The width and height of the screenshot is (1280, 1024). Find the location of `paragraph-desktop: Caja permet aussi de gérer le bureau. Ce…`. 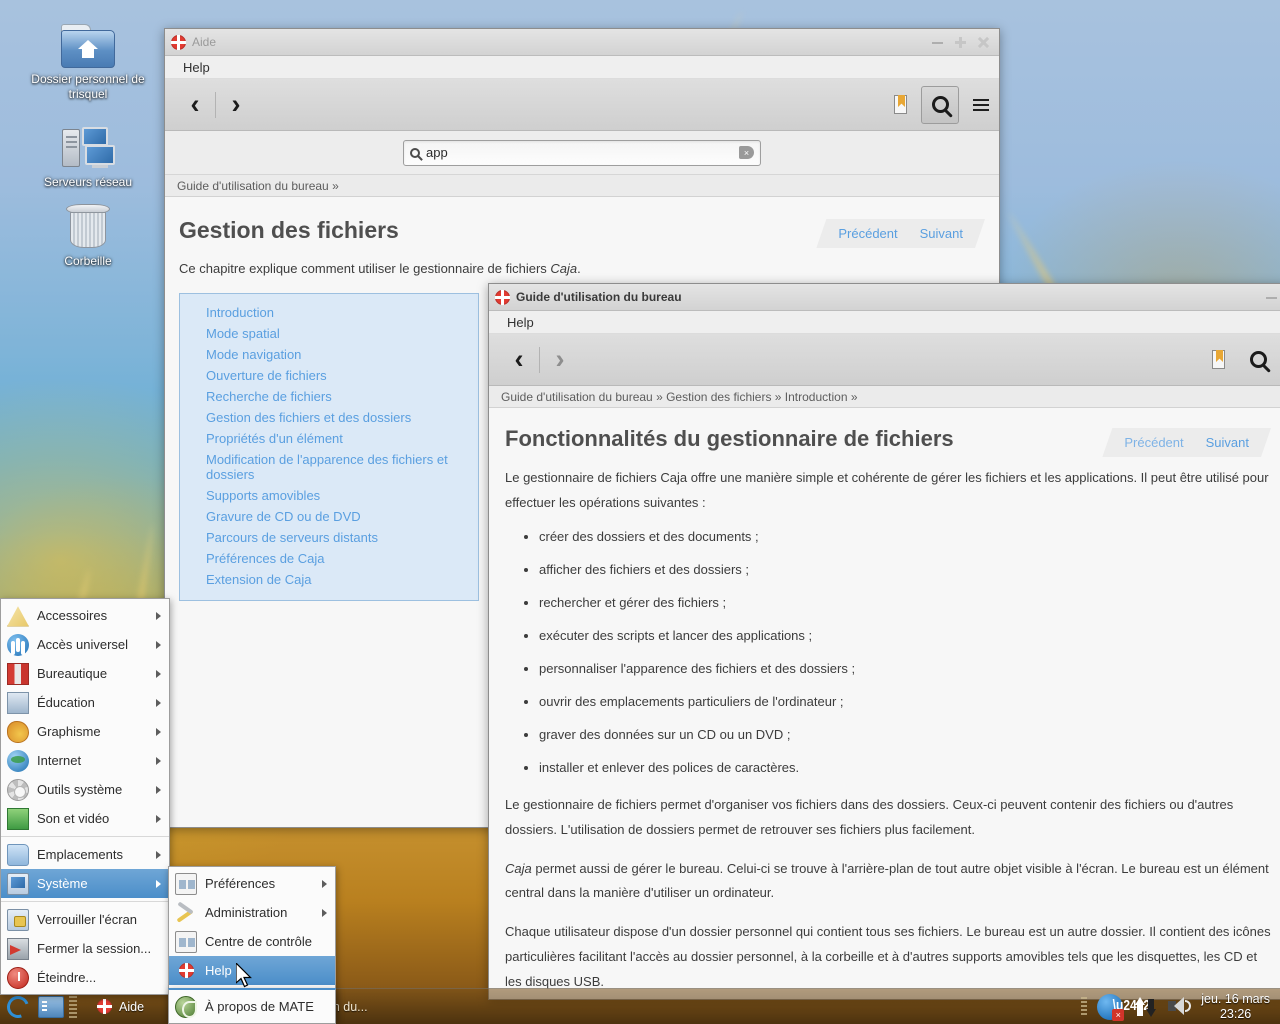

paragraph-desktop: Caja permet aussi de gérer le bureau. Ce… is located at coordinates (888, 881).